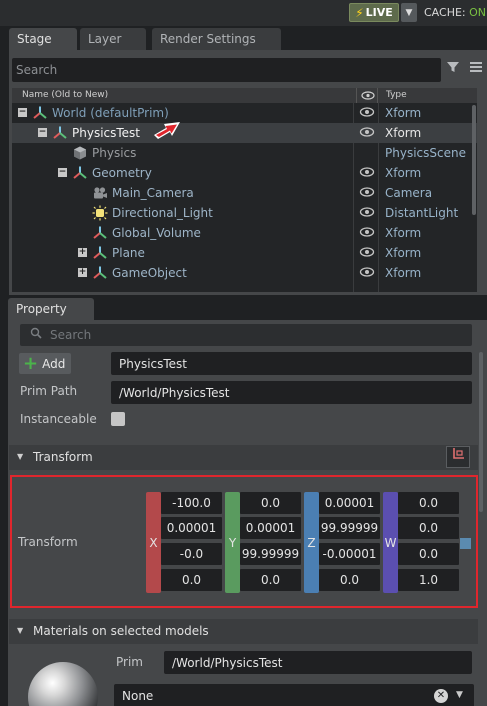 Image resolution: width=487 pixels, height=706 pixels. I want to click on clear-icon: ✕, so click(441, 696).